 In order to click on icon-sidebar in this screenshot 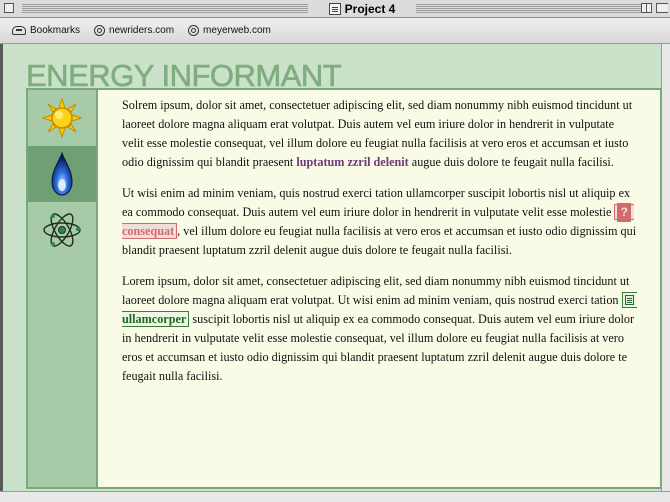, I will do `click(63, 288)`.